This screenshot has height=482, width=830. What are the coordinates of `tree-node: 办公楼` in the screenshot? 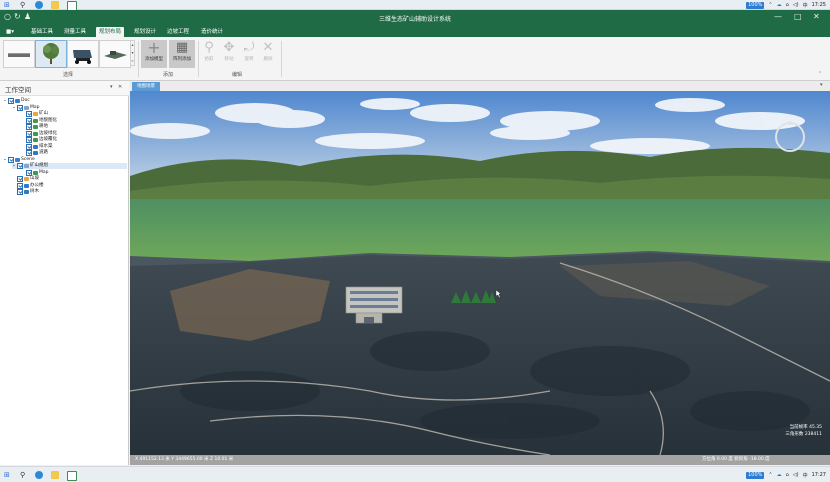 It's located at (28, 185).